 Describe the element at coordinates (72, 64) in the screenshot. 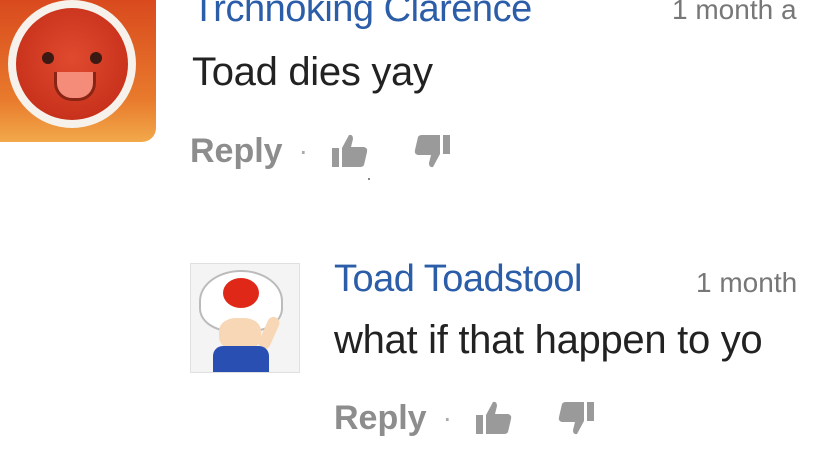

I see `taiko-drum-icon` at that location.